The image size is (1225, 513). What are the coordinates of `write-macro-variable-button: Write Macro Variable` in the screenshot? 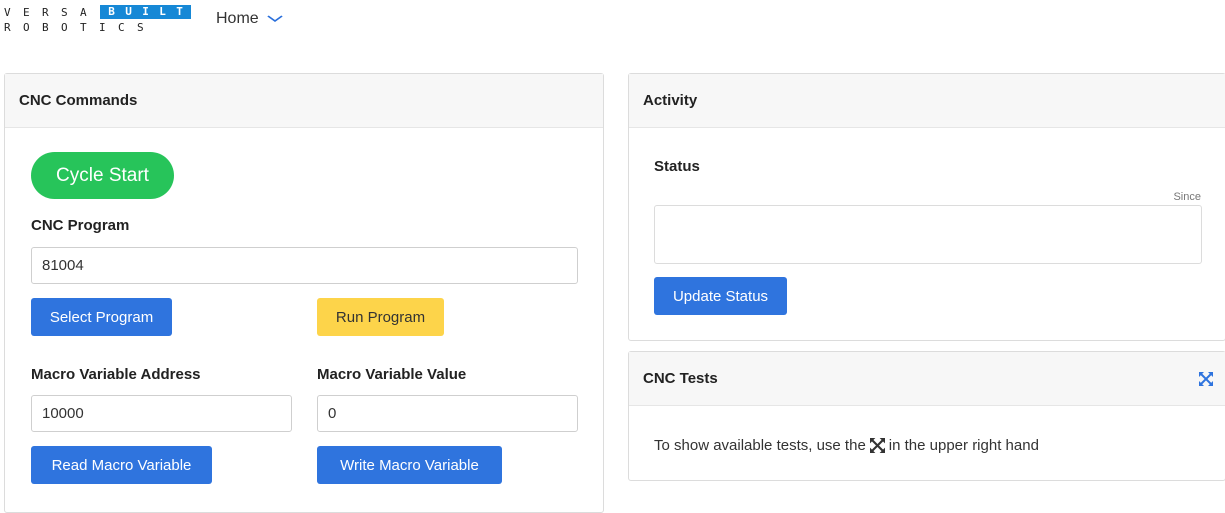 It's located at (409, 465).